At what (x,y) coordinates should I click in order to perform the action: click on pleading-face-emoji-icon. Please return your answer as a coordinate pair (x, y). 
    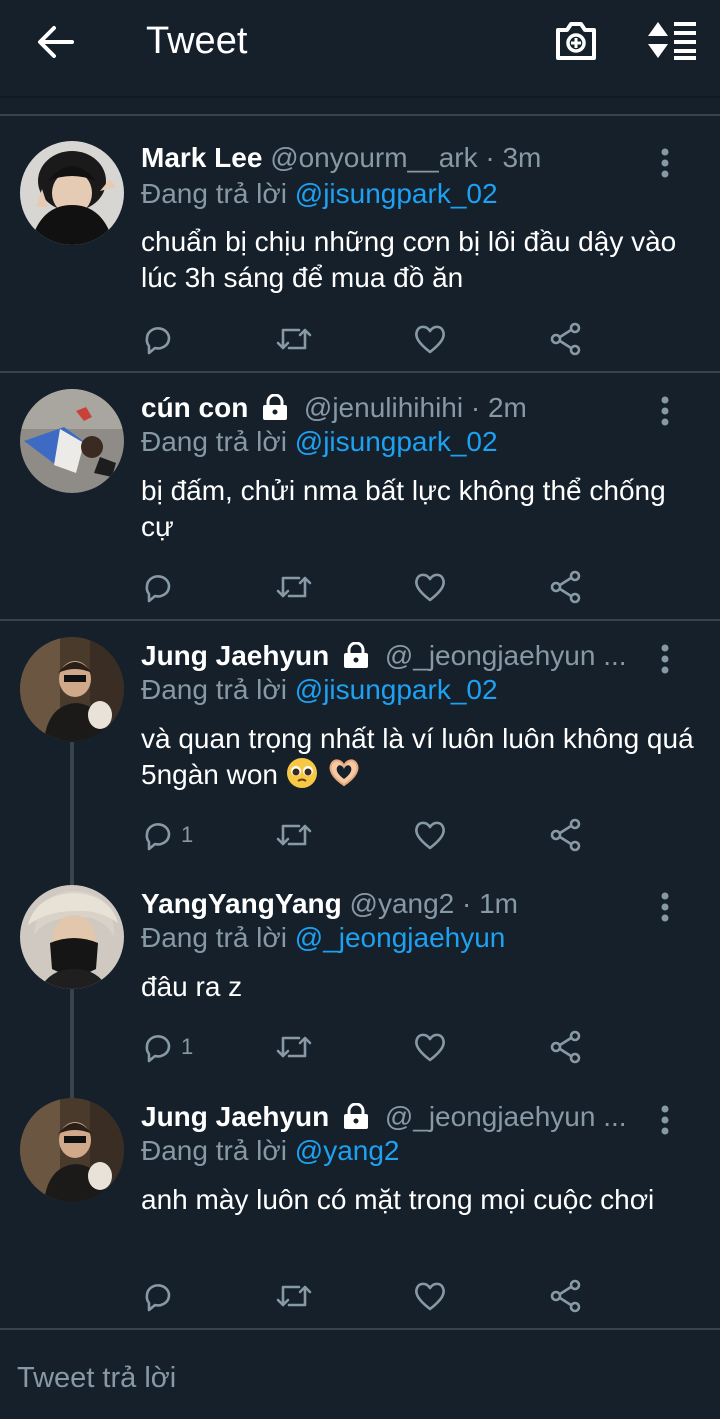
    Looking at the image, I should click on (301, 773).